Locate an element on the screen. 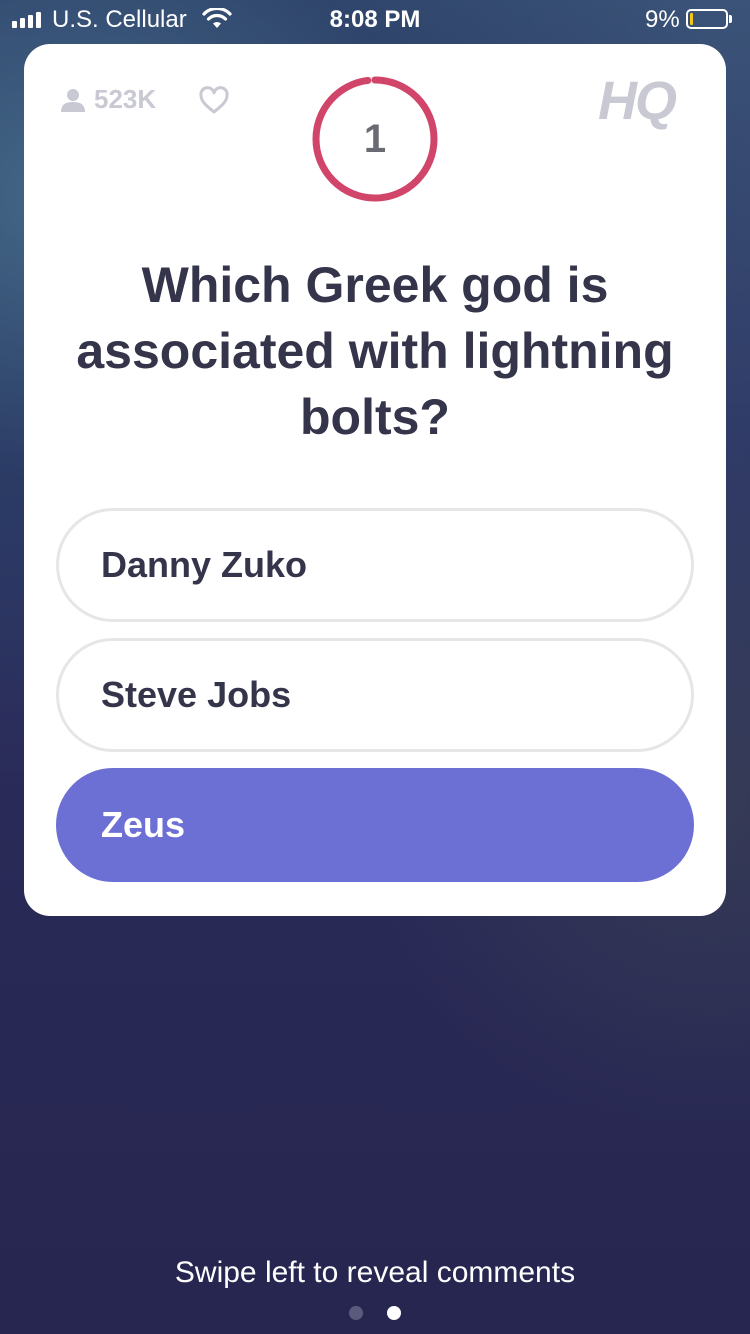  viewer-count: 523K is located at coordinates (108, 99).